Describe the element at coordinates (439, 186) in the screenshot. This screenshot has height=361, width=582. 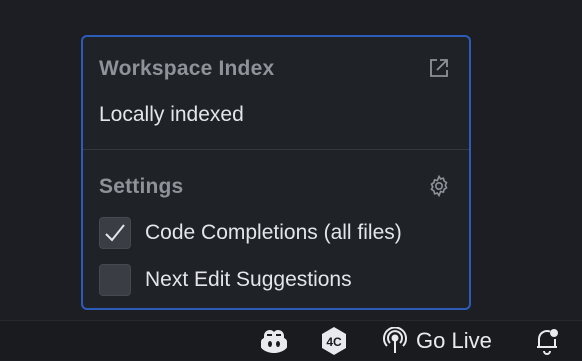
I see `gear-icon` at that location.